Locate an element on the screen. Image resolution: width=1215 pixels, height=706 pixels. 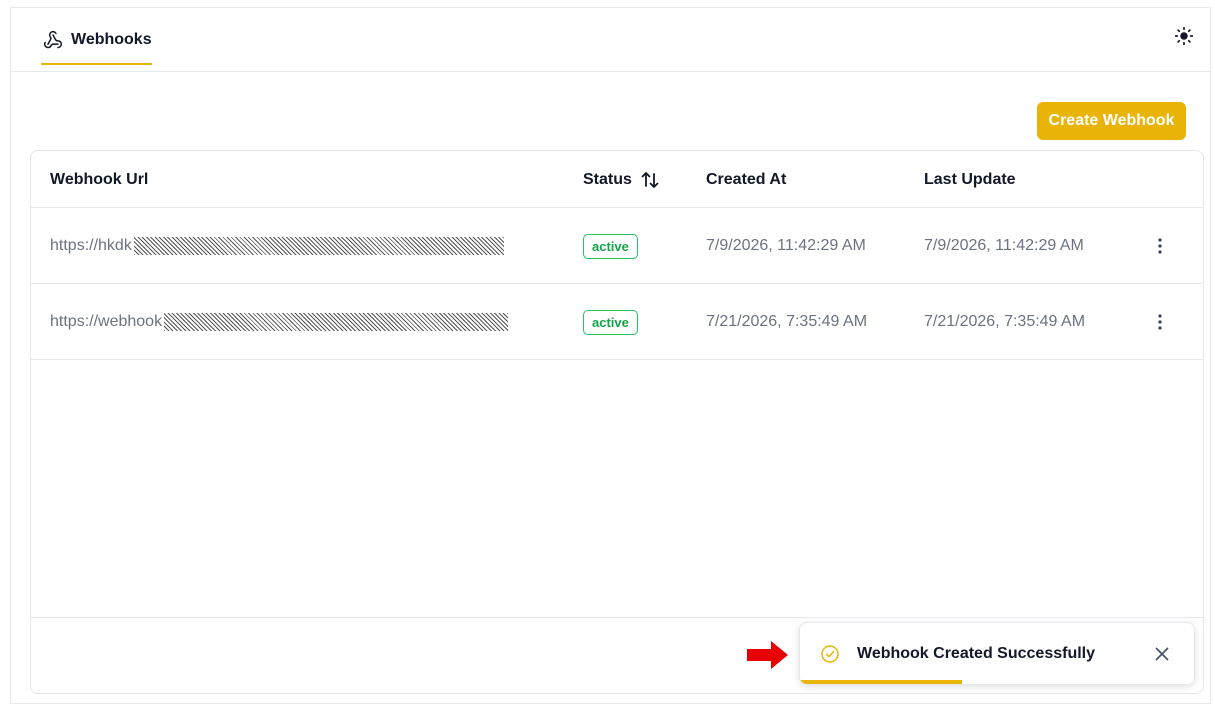
col-header-updated: Last Update is located at coordinates (970, 179).